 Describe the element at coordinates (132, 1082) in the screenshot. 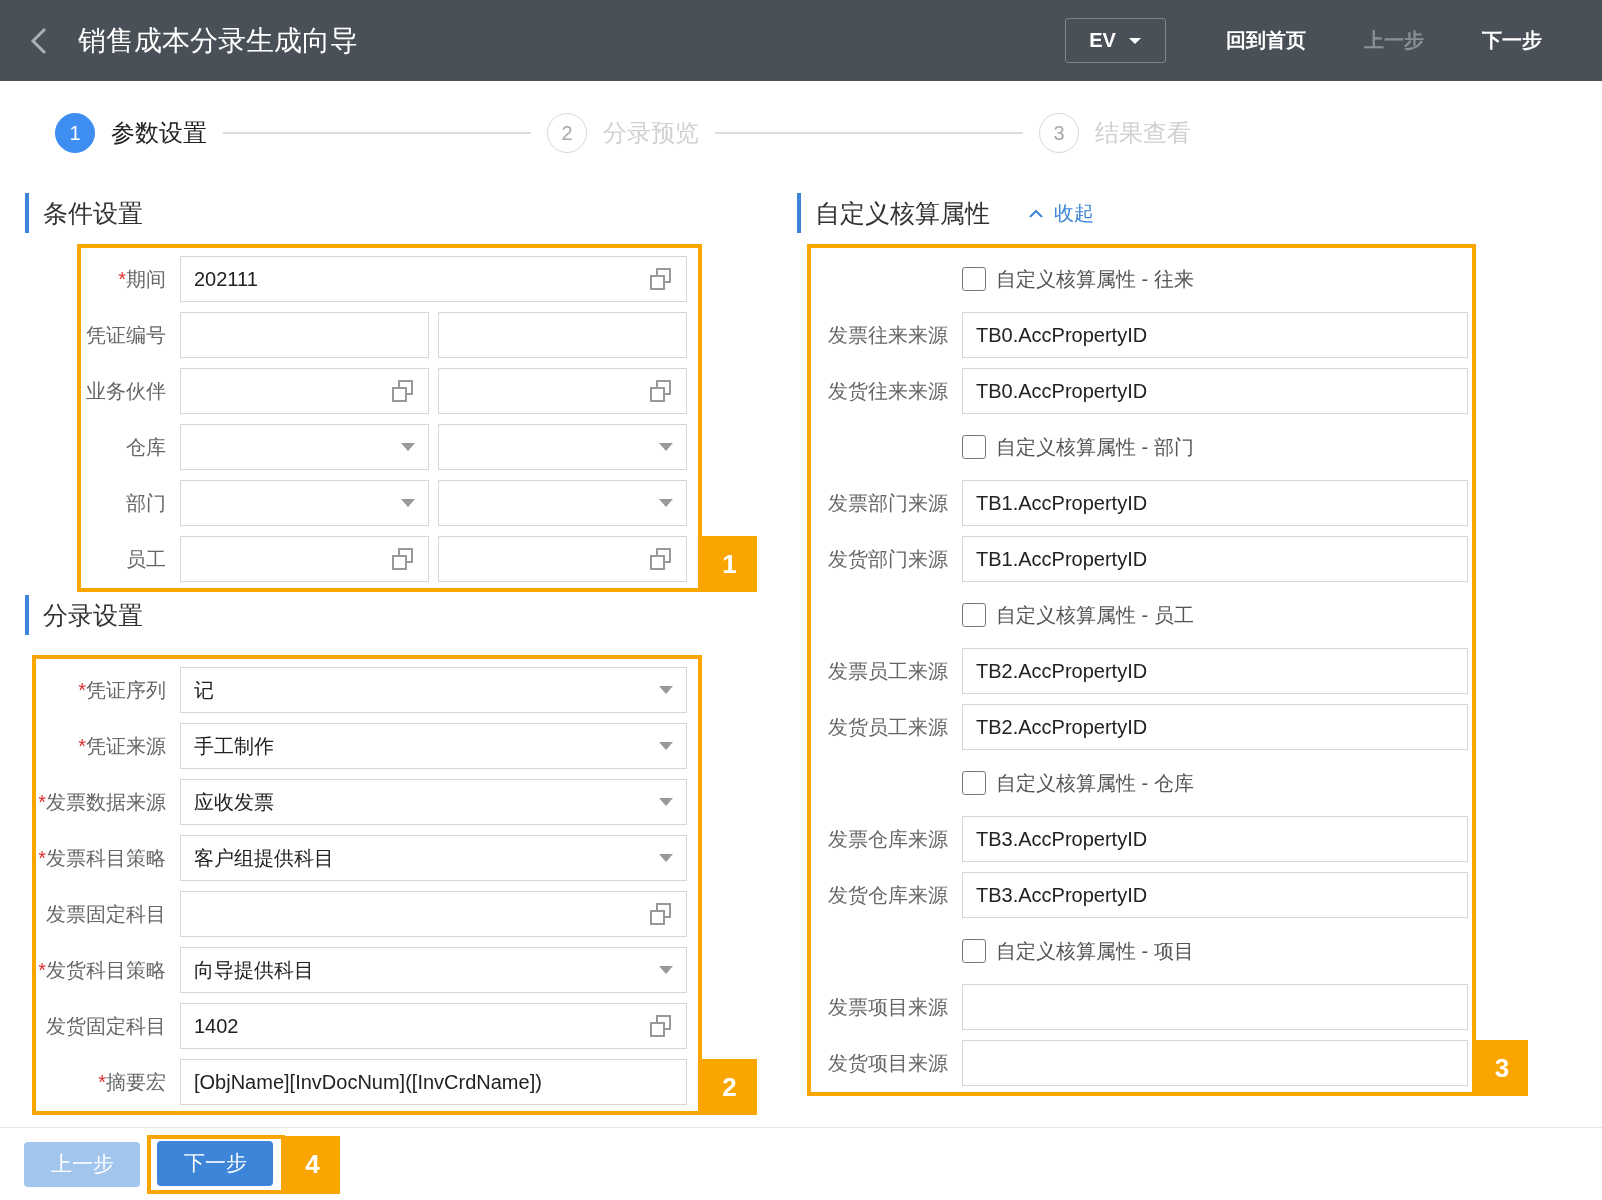

I see `field-label: *摘要宏` at that location.